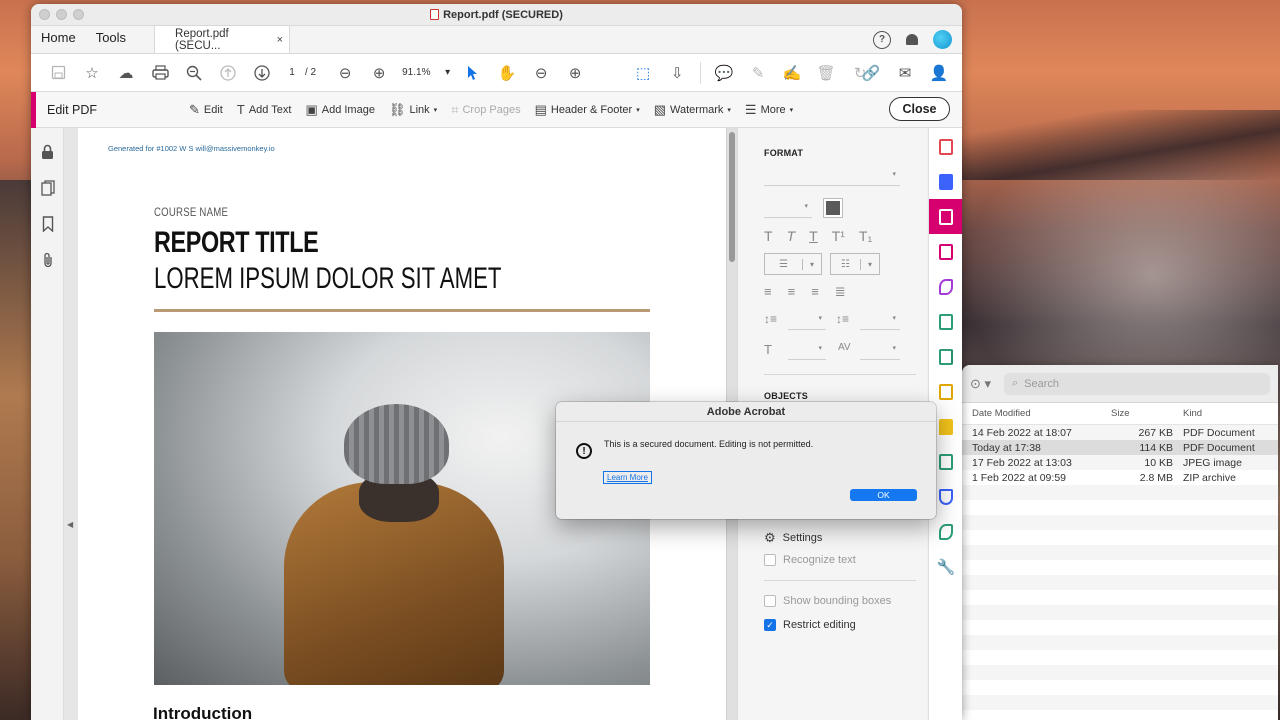 This screenshot has width=1280, height=720. I want to click on show-bounding-boxes-checkbox: Show bounding boxes, so click(827, 601).